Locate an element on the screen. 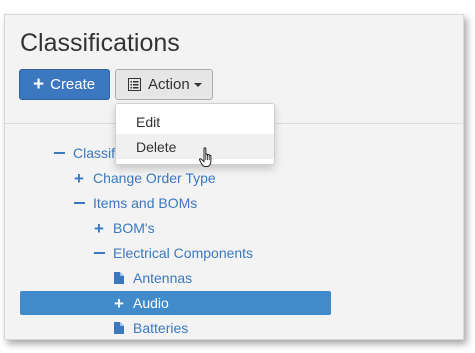 This screenshot has width=475, height=353. plus-icon: + is located at coordinates (39, 84).